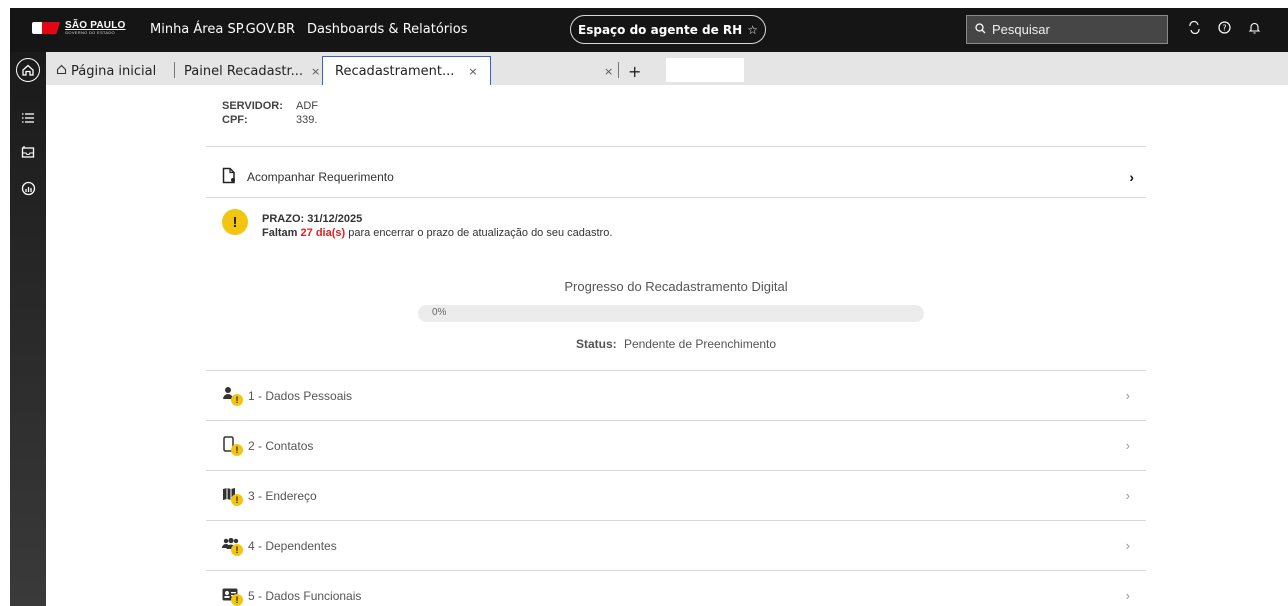 This screenshot has height=606, width=1288. What do you see at coordinates (61, 71) in the screenshot?
I see `home-small-icon` at bounding box center [61, 71].